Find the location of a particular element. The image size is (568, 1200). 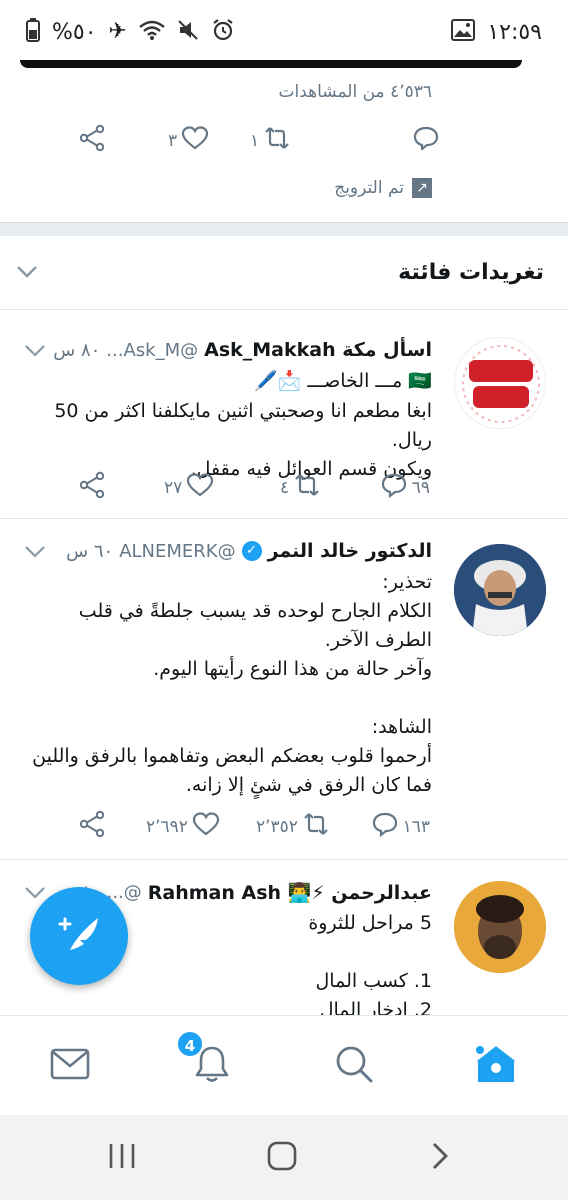

promoted-arrow-icon: ↗ is located at coordinates (422, 188).